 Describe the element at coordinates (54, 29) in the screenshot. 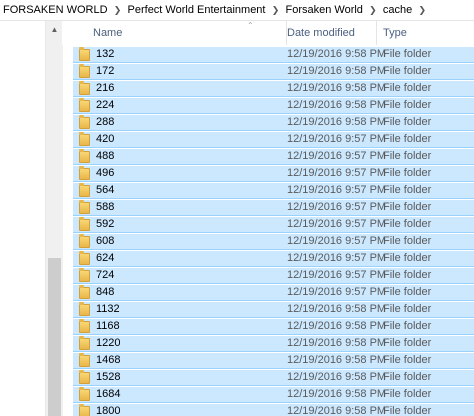

I see `scroll-up-arrow-icon: ▲` at that location.